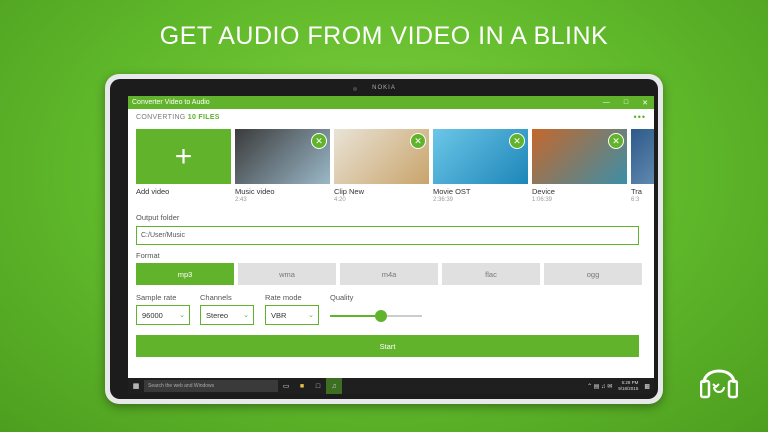  Describe the element at coordinates (349, 191) in the screenshot. I see `tile-name: Clip New` at that location.